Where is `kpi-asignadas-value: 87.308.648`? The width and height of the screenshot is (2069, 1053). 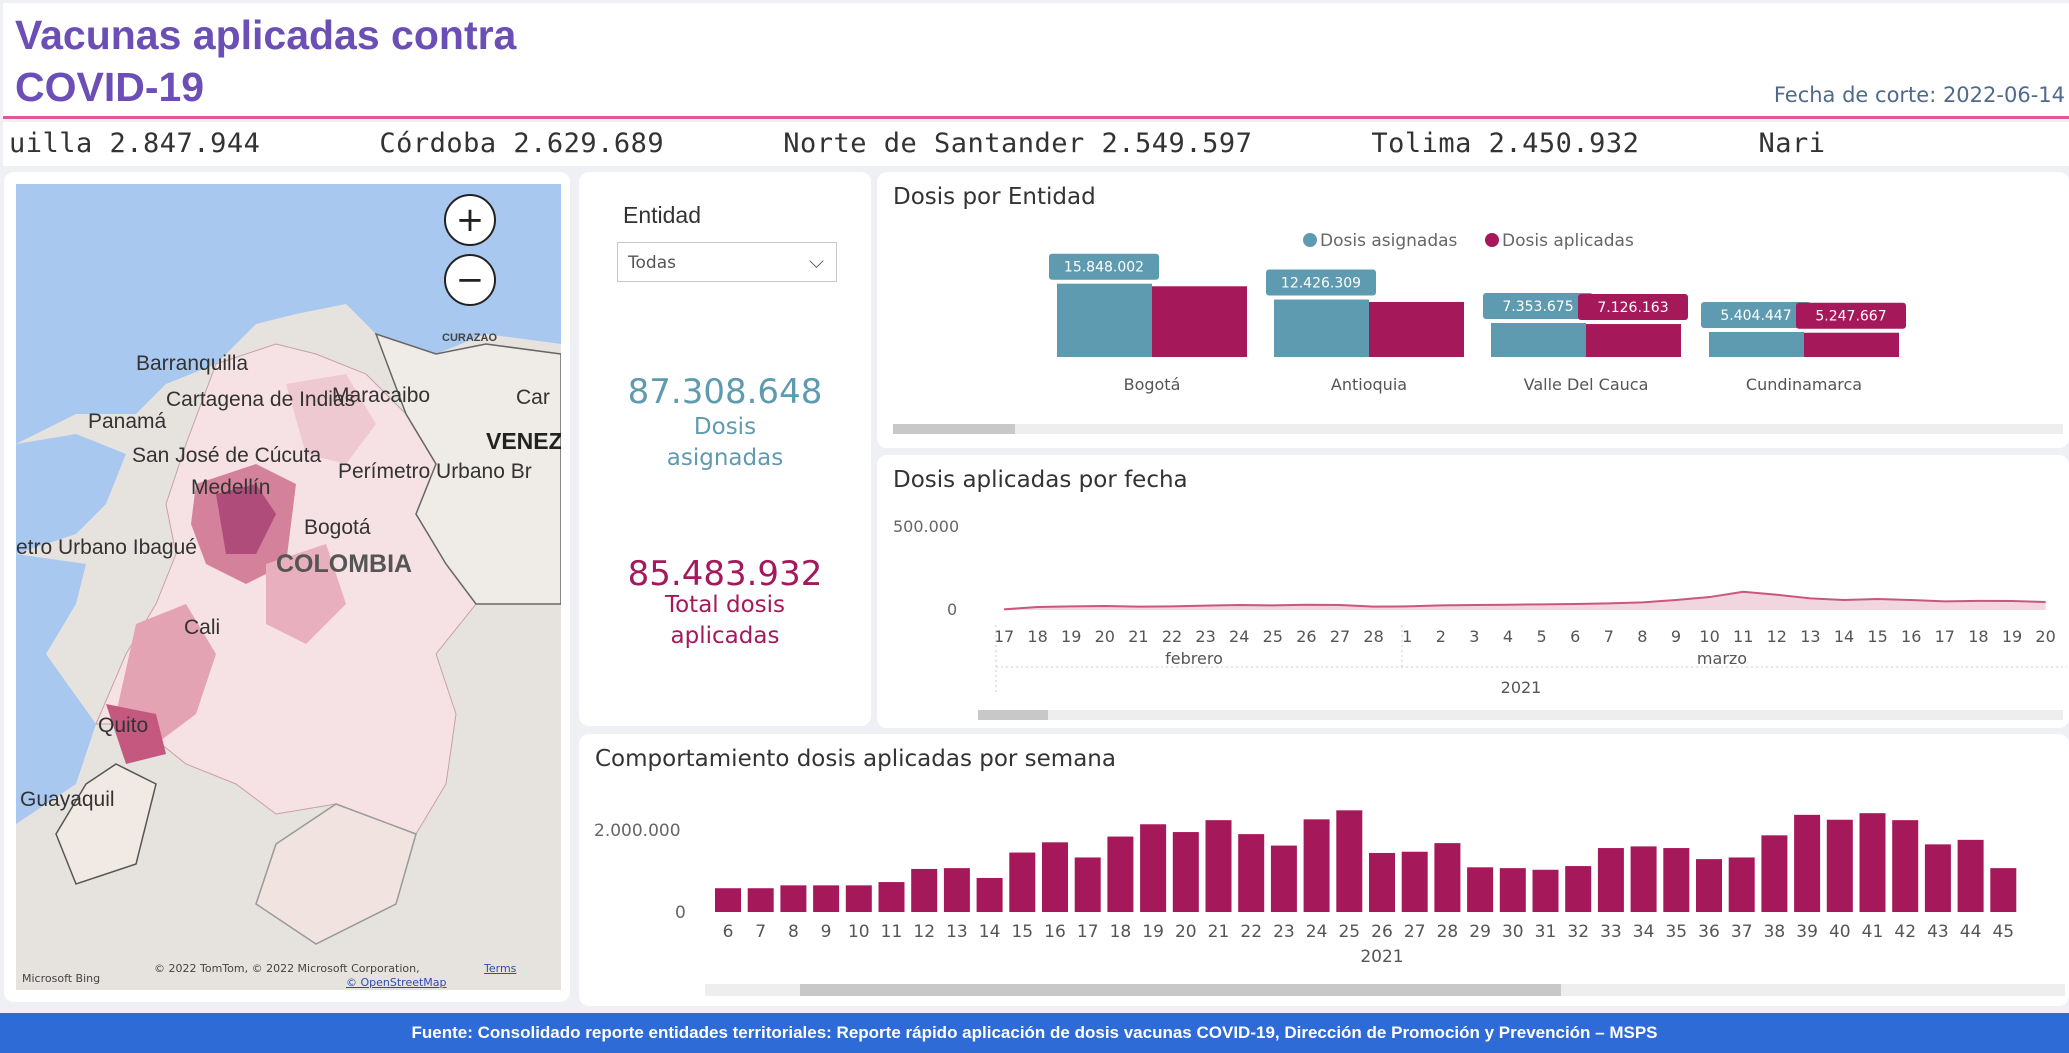 kpi-asignadas-value: 87.308.648 is located at coordinates (725, 392).